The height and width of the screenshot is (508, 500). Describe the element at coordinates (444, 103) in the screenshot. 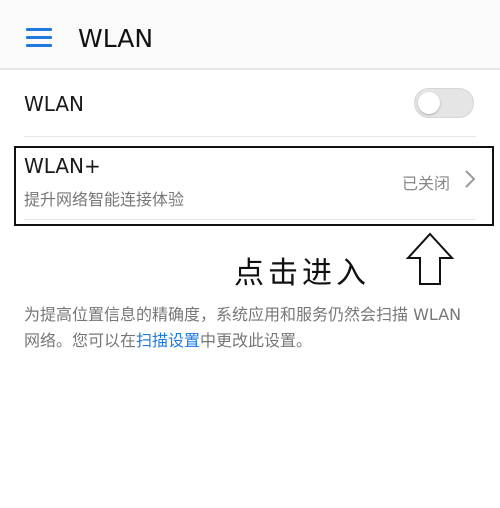

I see `wlan-toggle-switch` at that location.